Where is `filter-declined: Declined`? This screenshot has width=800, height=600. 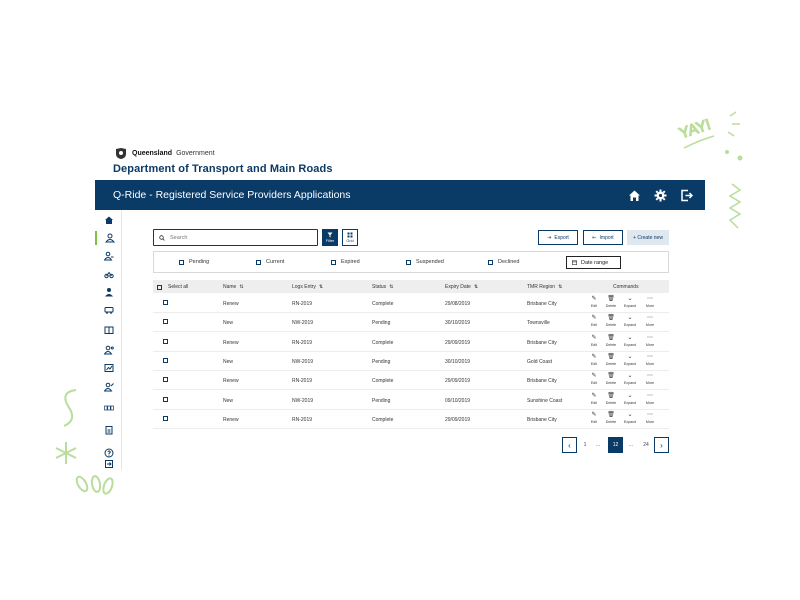 filter-declined: Declined is located at coordinates (503, 262).